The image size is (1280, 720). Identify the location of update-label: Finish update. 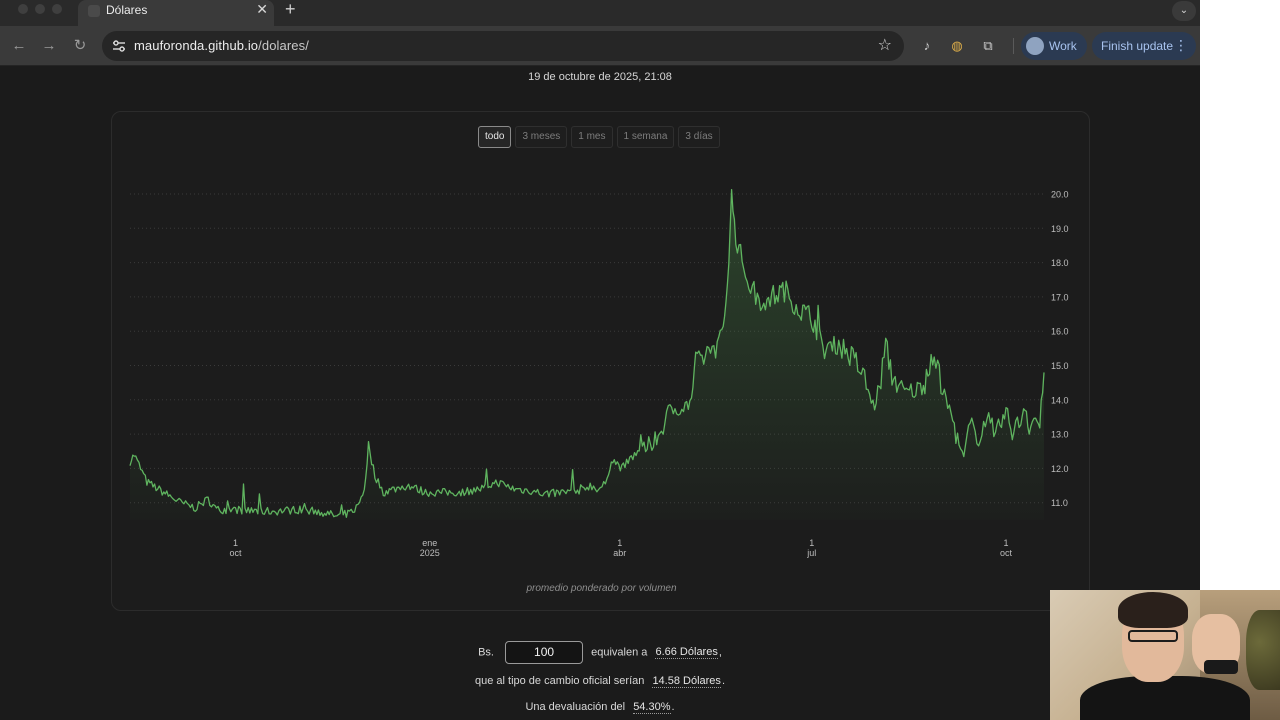
(1137, 46).